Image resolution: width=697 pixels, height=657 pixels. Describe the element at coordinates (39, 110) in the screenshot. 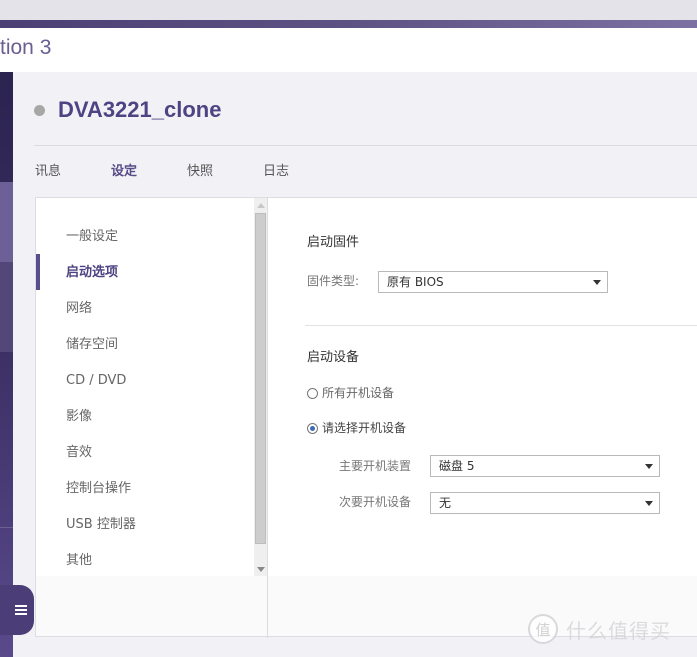

I see `vm-status-indicator` at that location.